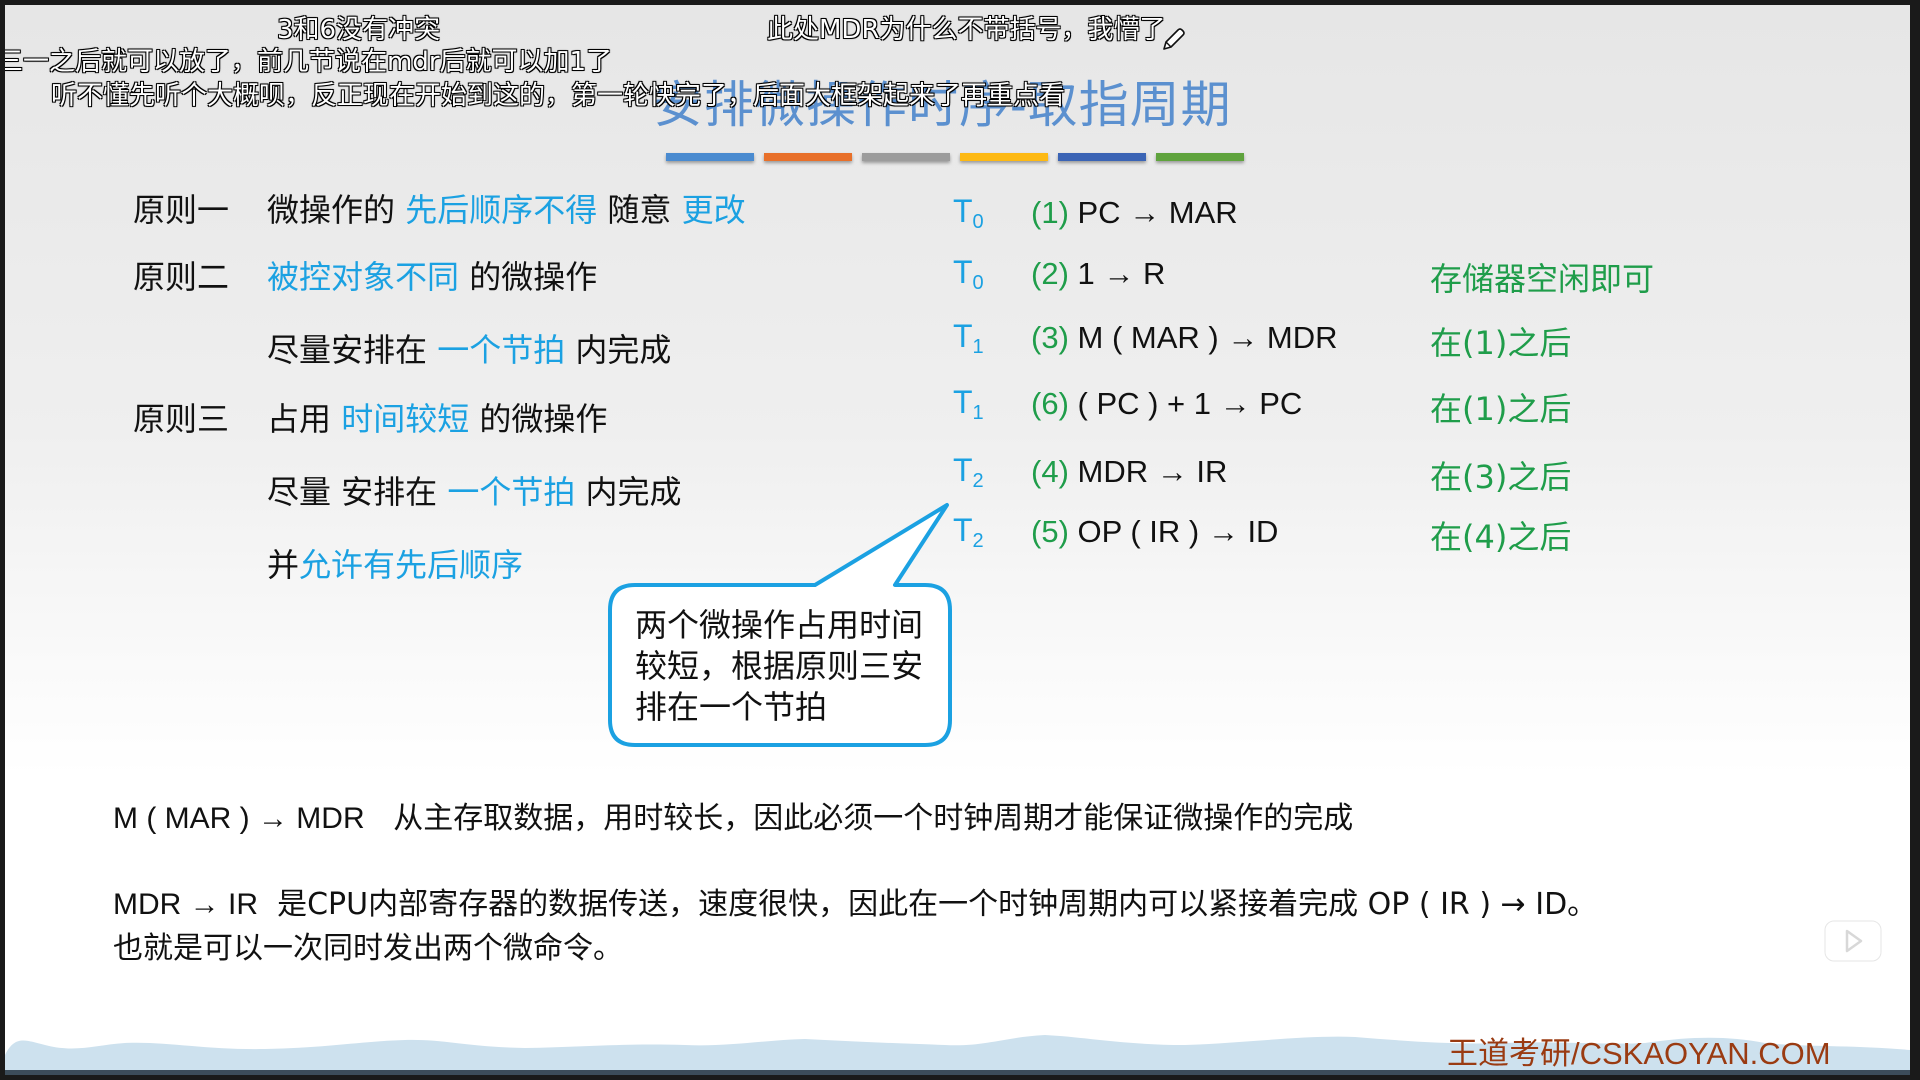 Image resolution: width=1920 pixels, height=1080 pixels. I want to click on micro-op: (3) M ( MAR ) → MDR, so click(1184, 338).